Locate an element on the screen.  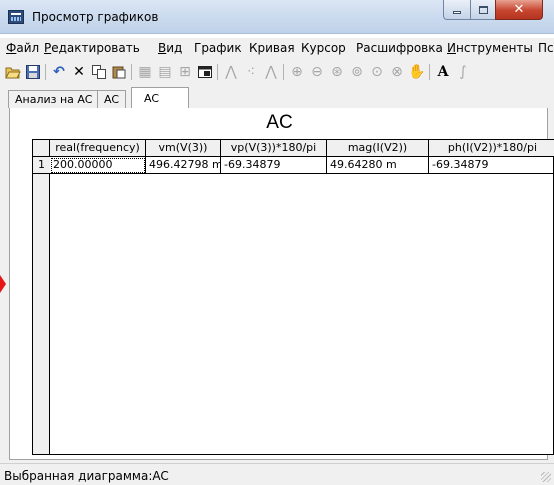
grid-icon: ▦ is located at coordinates (145, 72).